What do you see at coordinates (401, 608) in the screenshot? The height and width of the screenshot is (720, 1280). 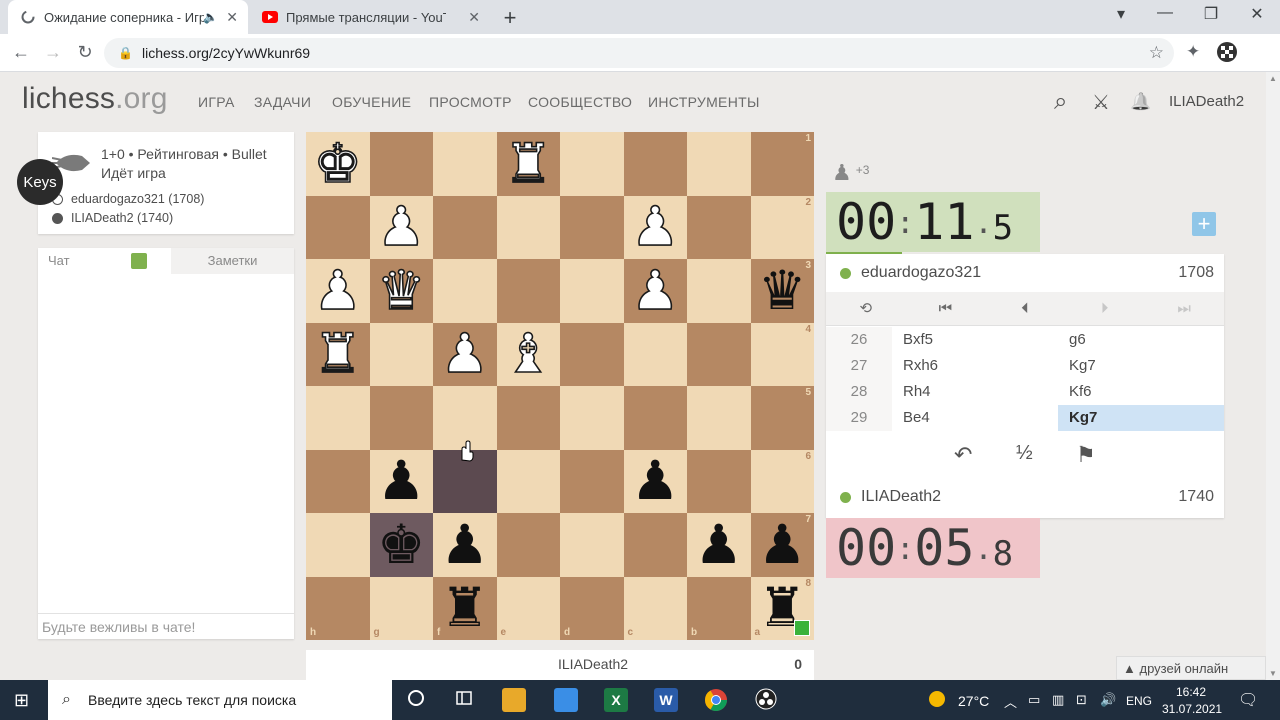 I see `board-square: g` at bounding box center [401, 608].